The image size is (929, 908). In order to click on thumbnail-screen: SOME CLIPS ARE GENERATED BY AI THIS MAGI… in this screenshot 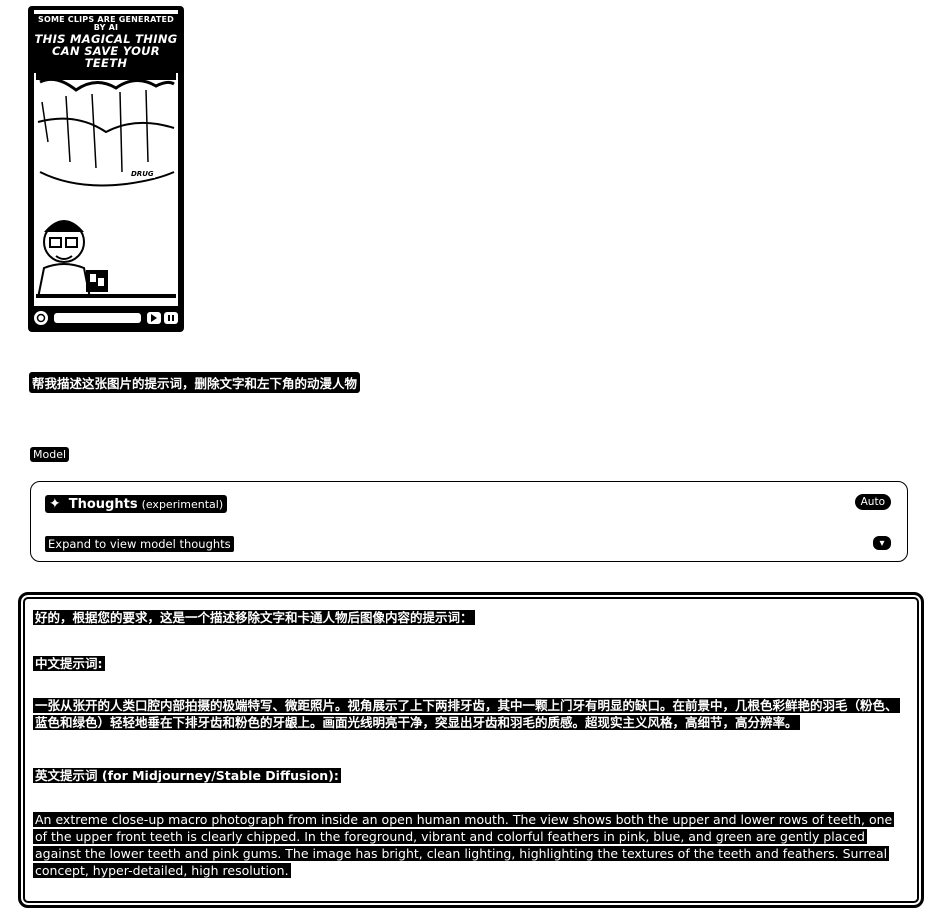, I will do `click(106, 158)`.